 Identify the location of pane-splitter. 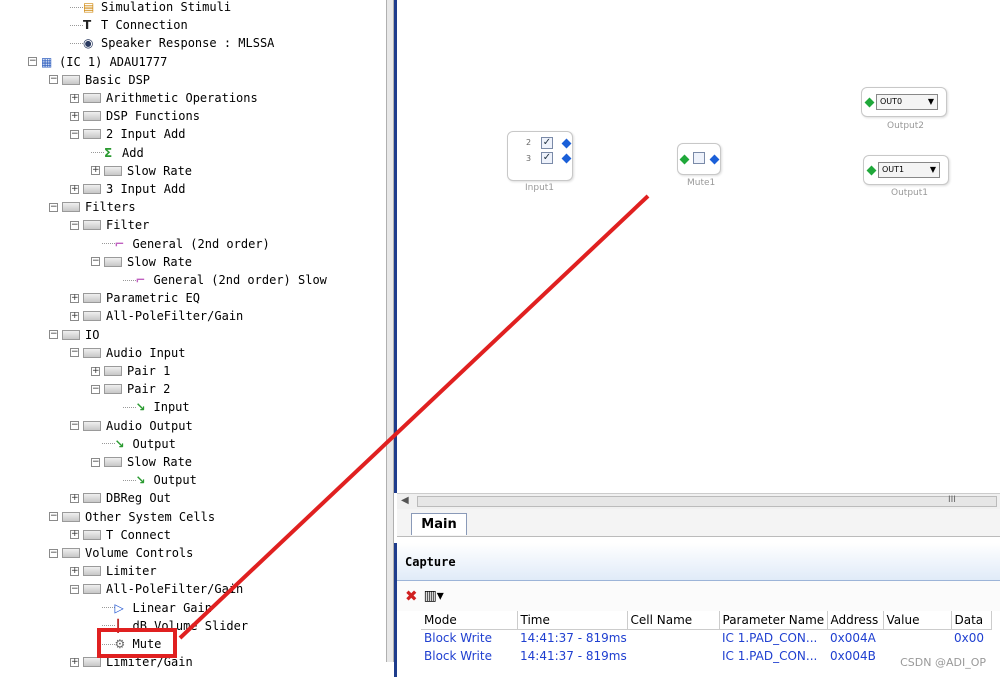
(390, 331).